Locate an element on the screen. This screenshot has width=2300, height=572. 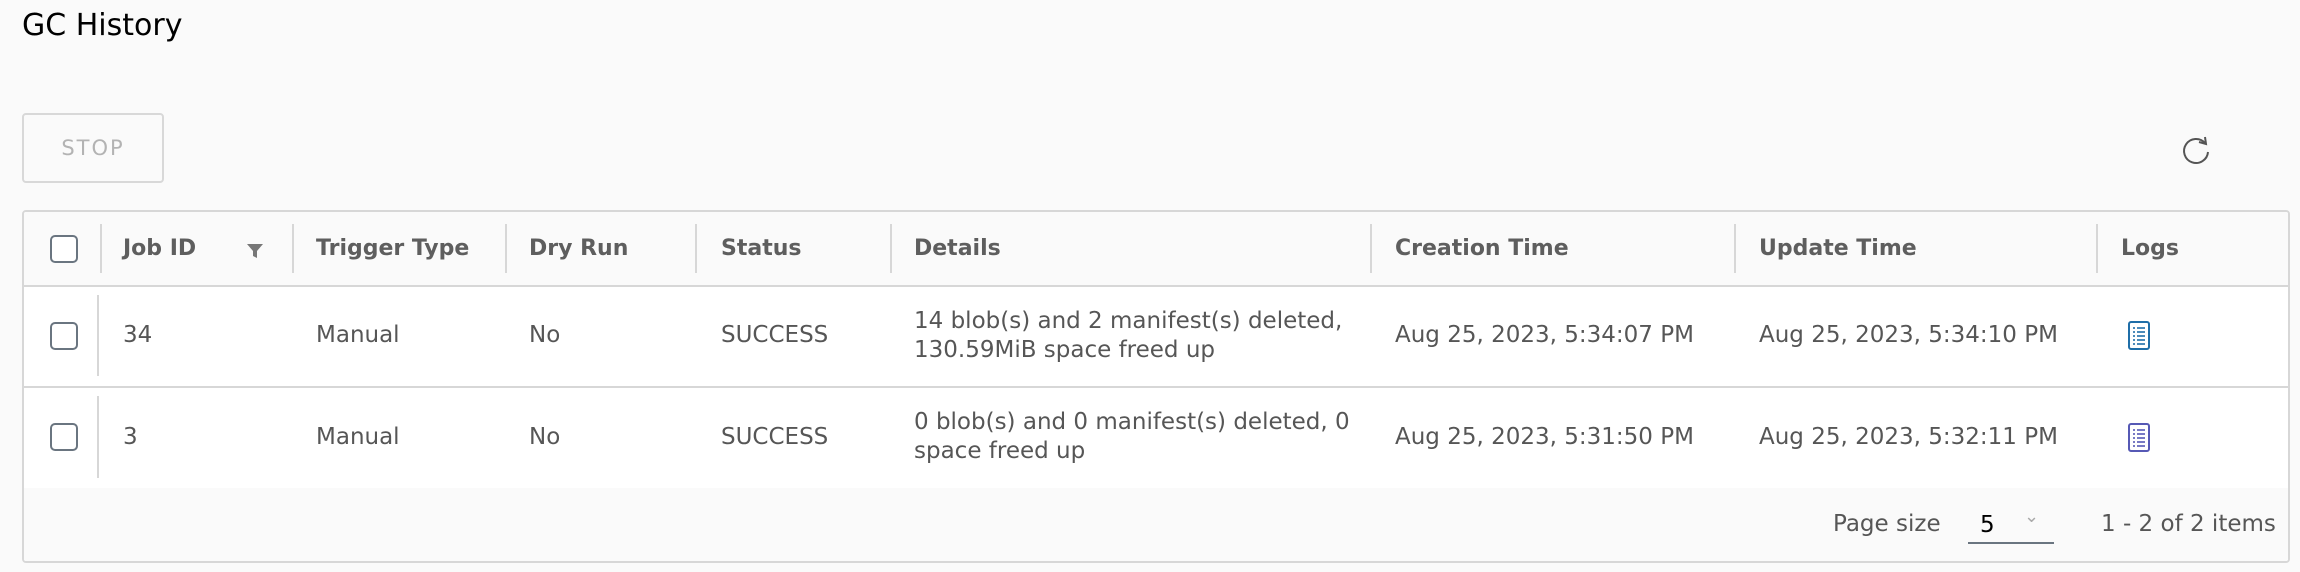
column-header-job-id: Job ID is located at coordinates (159, 248).